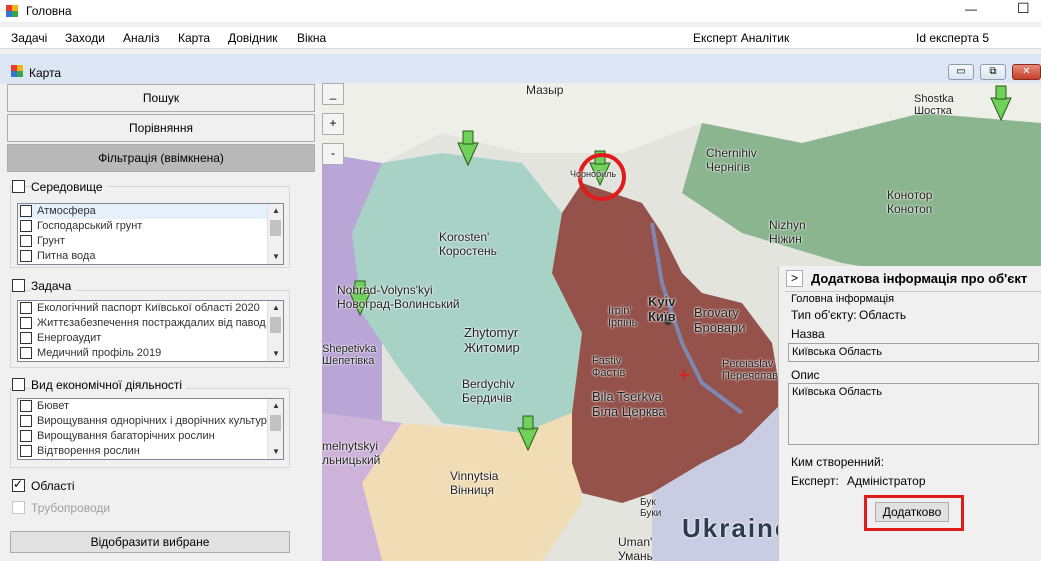 Image resolution: width=1041 pixels, height=561 pixels. What do you see at coordinates (161, 158) in the screenshot?
I see `filter-button: Фільтрація (ввімкнена)` at bounding box center [161, 158].